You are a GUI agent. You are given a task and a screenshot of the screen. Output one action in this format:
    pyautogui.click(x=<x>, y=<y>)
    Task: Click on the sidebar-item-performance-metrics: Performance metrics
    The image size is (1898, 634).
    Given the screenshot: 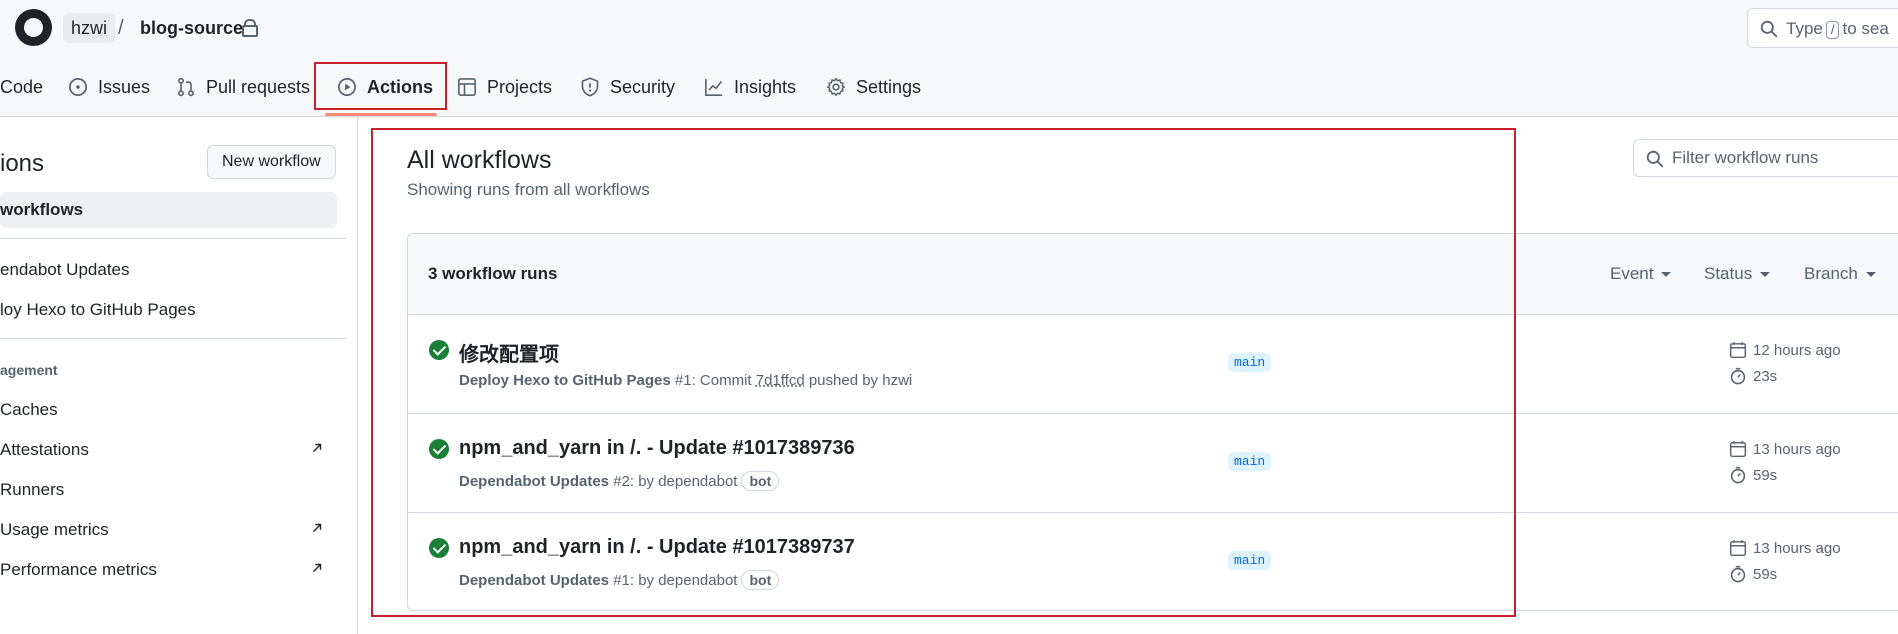 What is the action you would take?
    pyautogui.click(x=78, y=570)
    